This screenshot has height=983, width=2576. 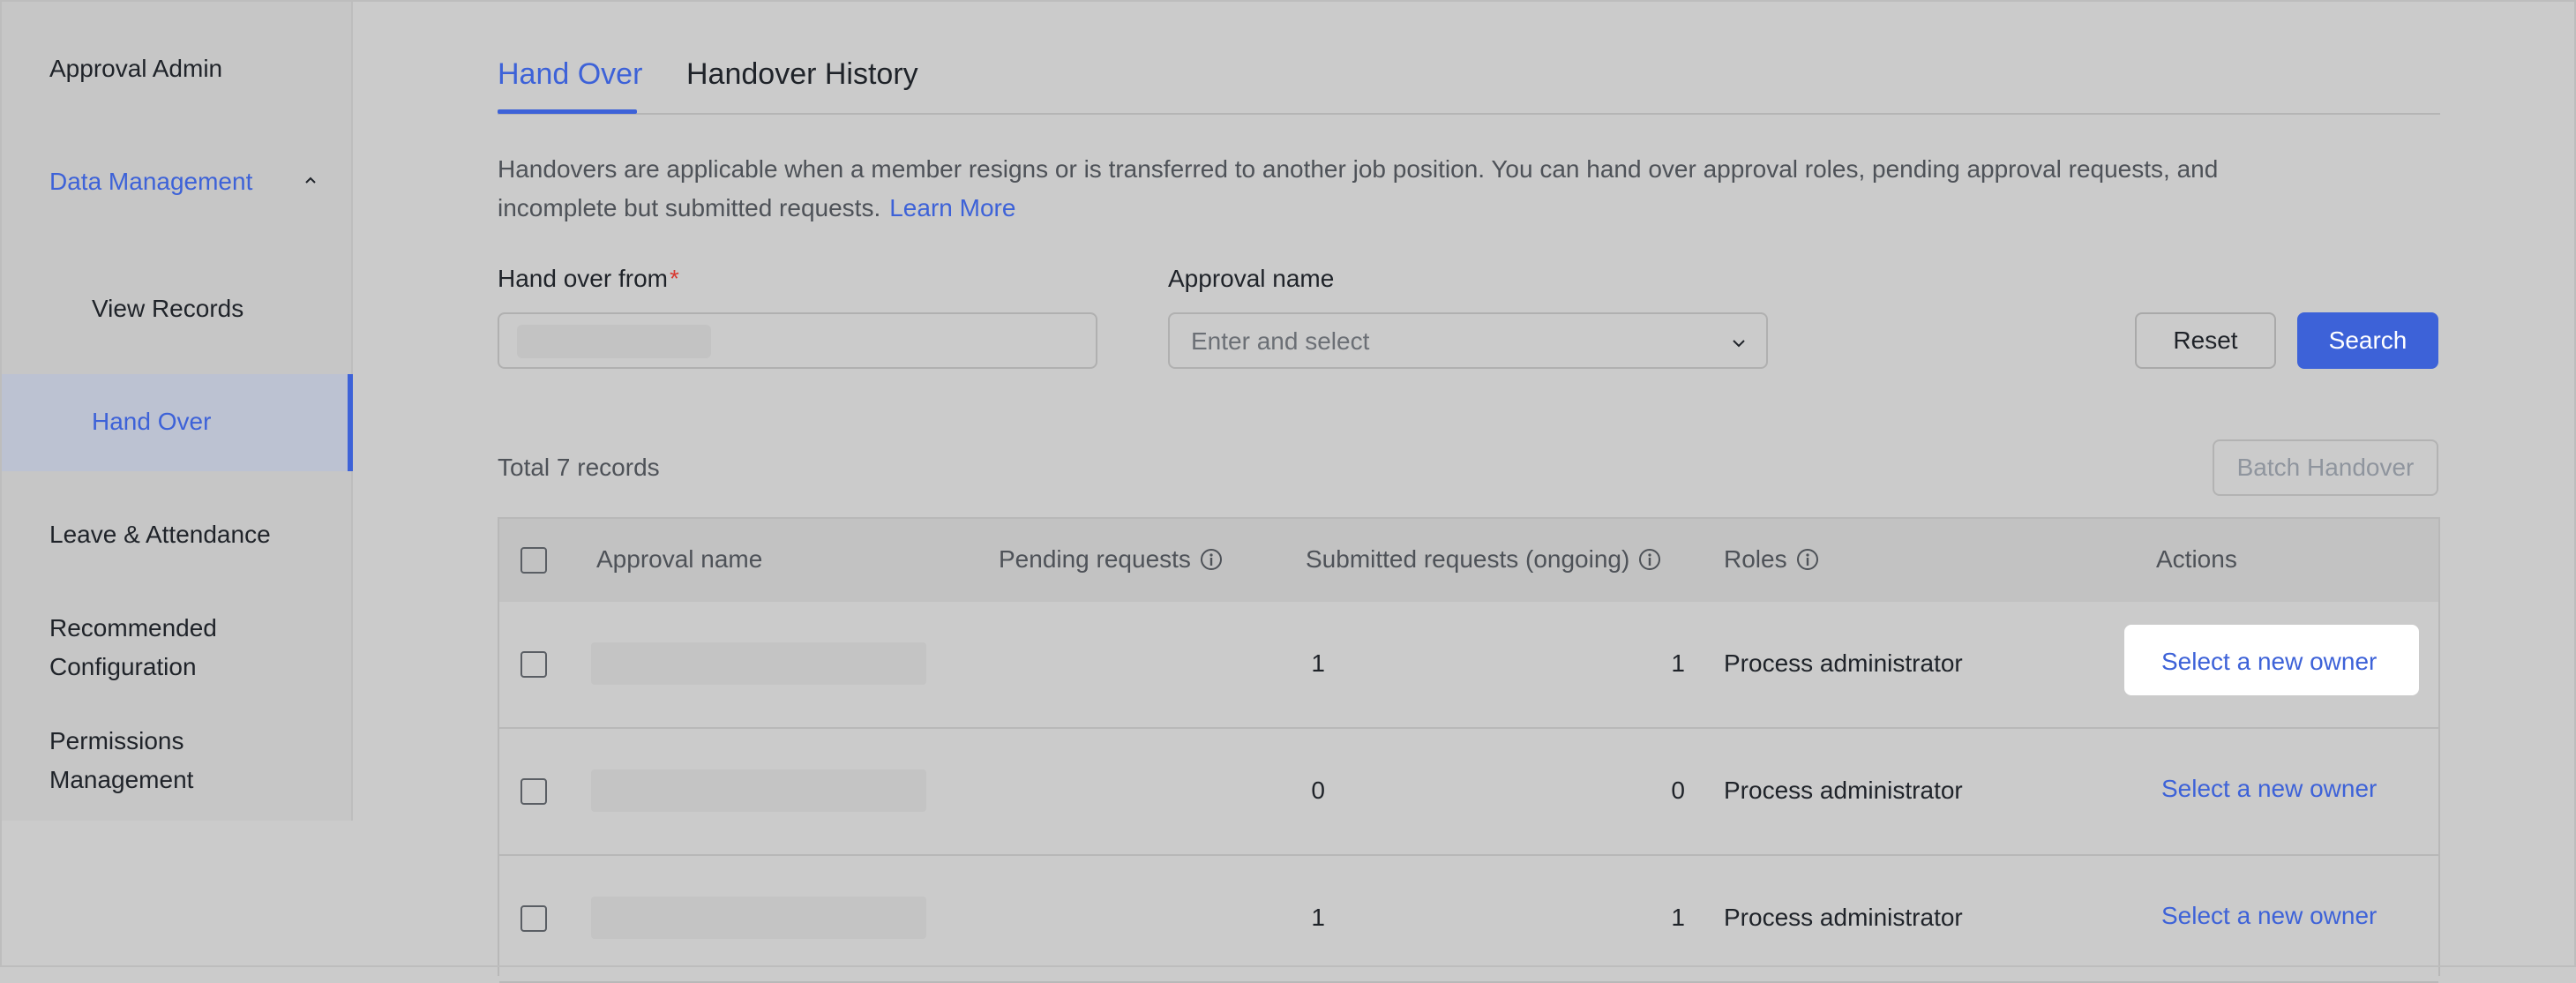 I want to click on sidebar-item-view-records: View Records, so click(x=168, y=309).